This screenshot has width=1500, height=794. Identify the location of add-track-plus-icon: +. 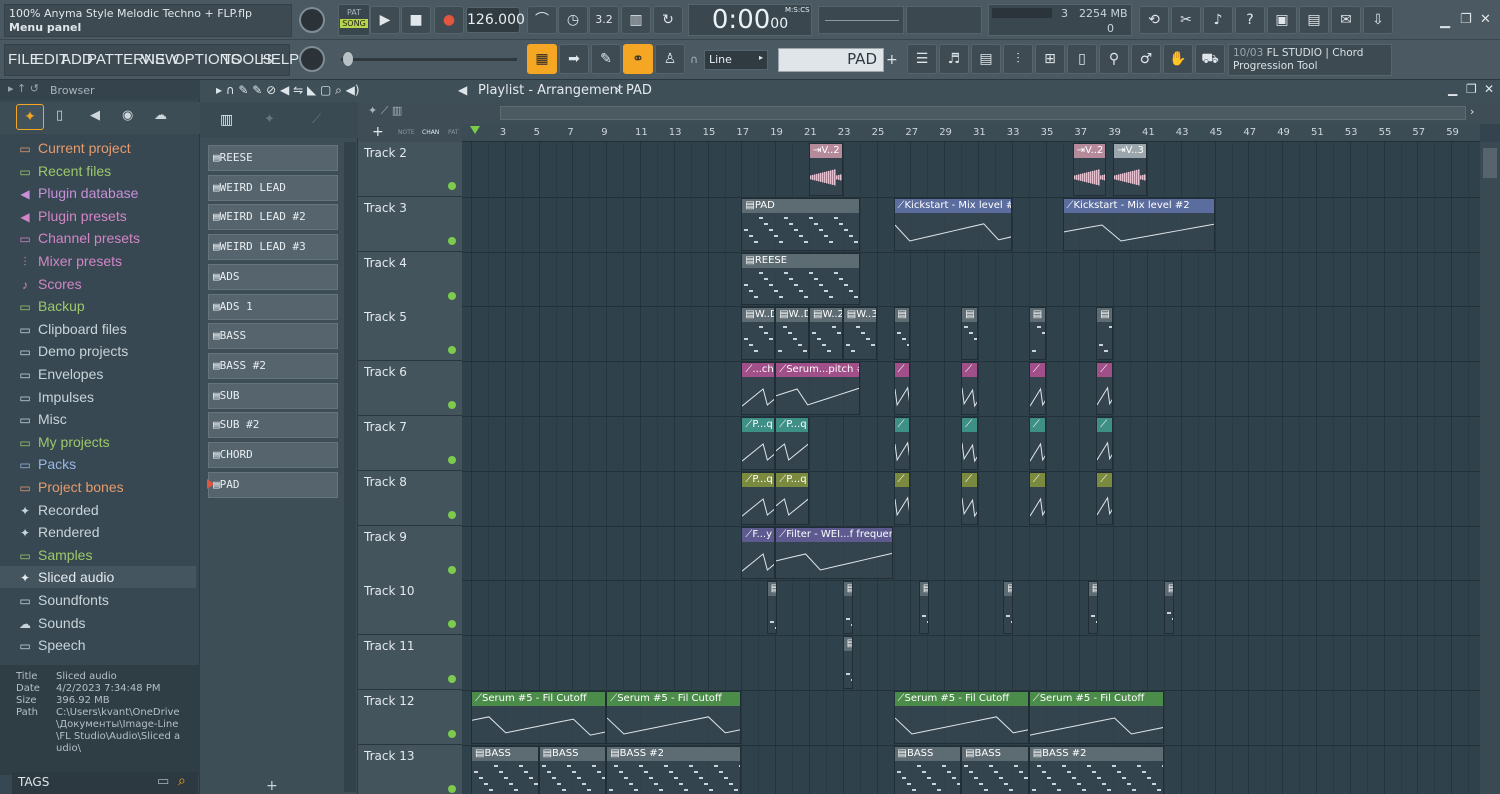
(378, 132).